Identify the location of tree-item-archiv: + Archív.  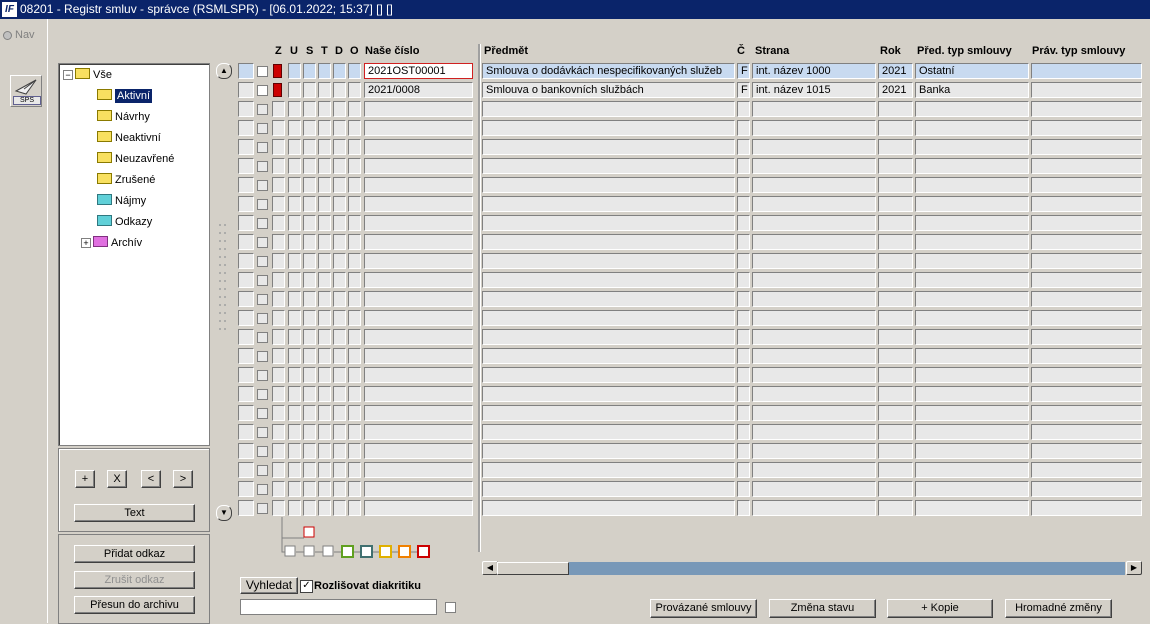
(111, 243).